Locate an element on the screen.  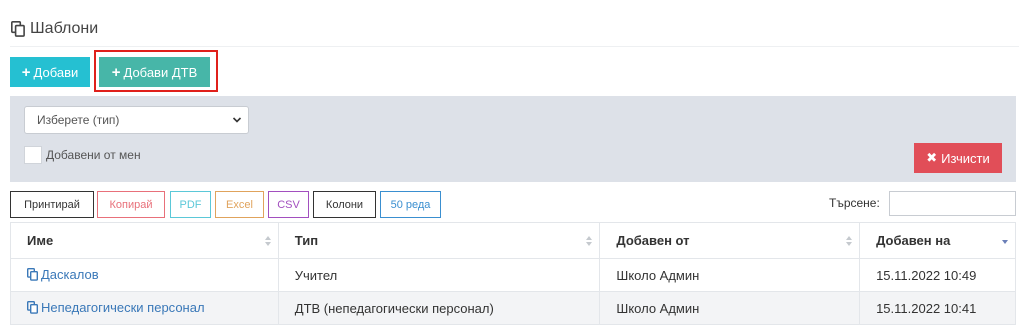
template-link: Даскалов is located at coordinates (63, 274).